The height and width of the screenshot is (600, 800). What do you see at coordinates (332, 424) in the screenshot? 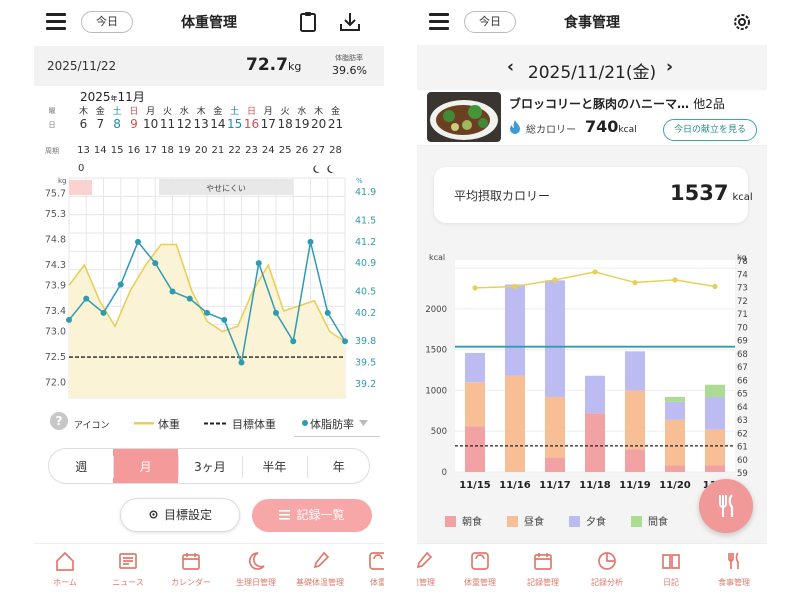
I see `legend-body-fat-select: 体脂肪率` at bounding box center [332, 424].